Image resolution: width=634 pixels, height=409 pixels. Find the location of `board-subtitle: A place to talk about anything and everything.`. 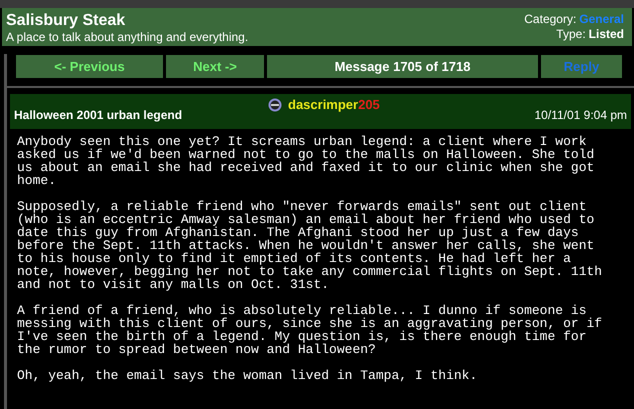

board-subtitle: A place to talk about anything and everything. is located at coordinates (127, 37).